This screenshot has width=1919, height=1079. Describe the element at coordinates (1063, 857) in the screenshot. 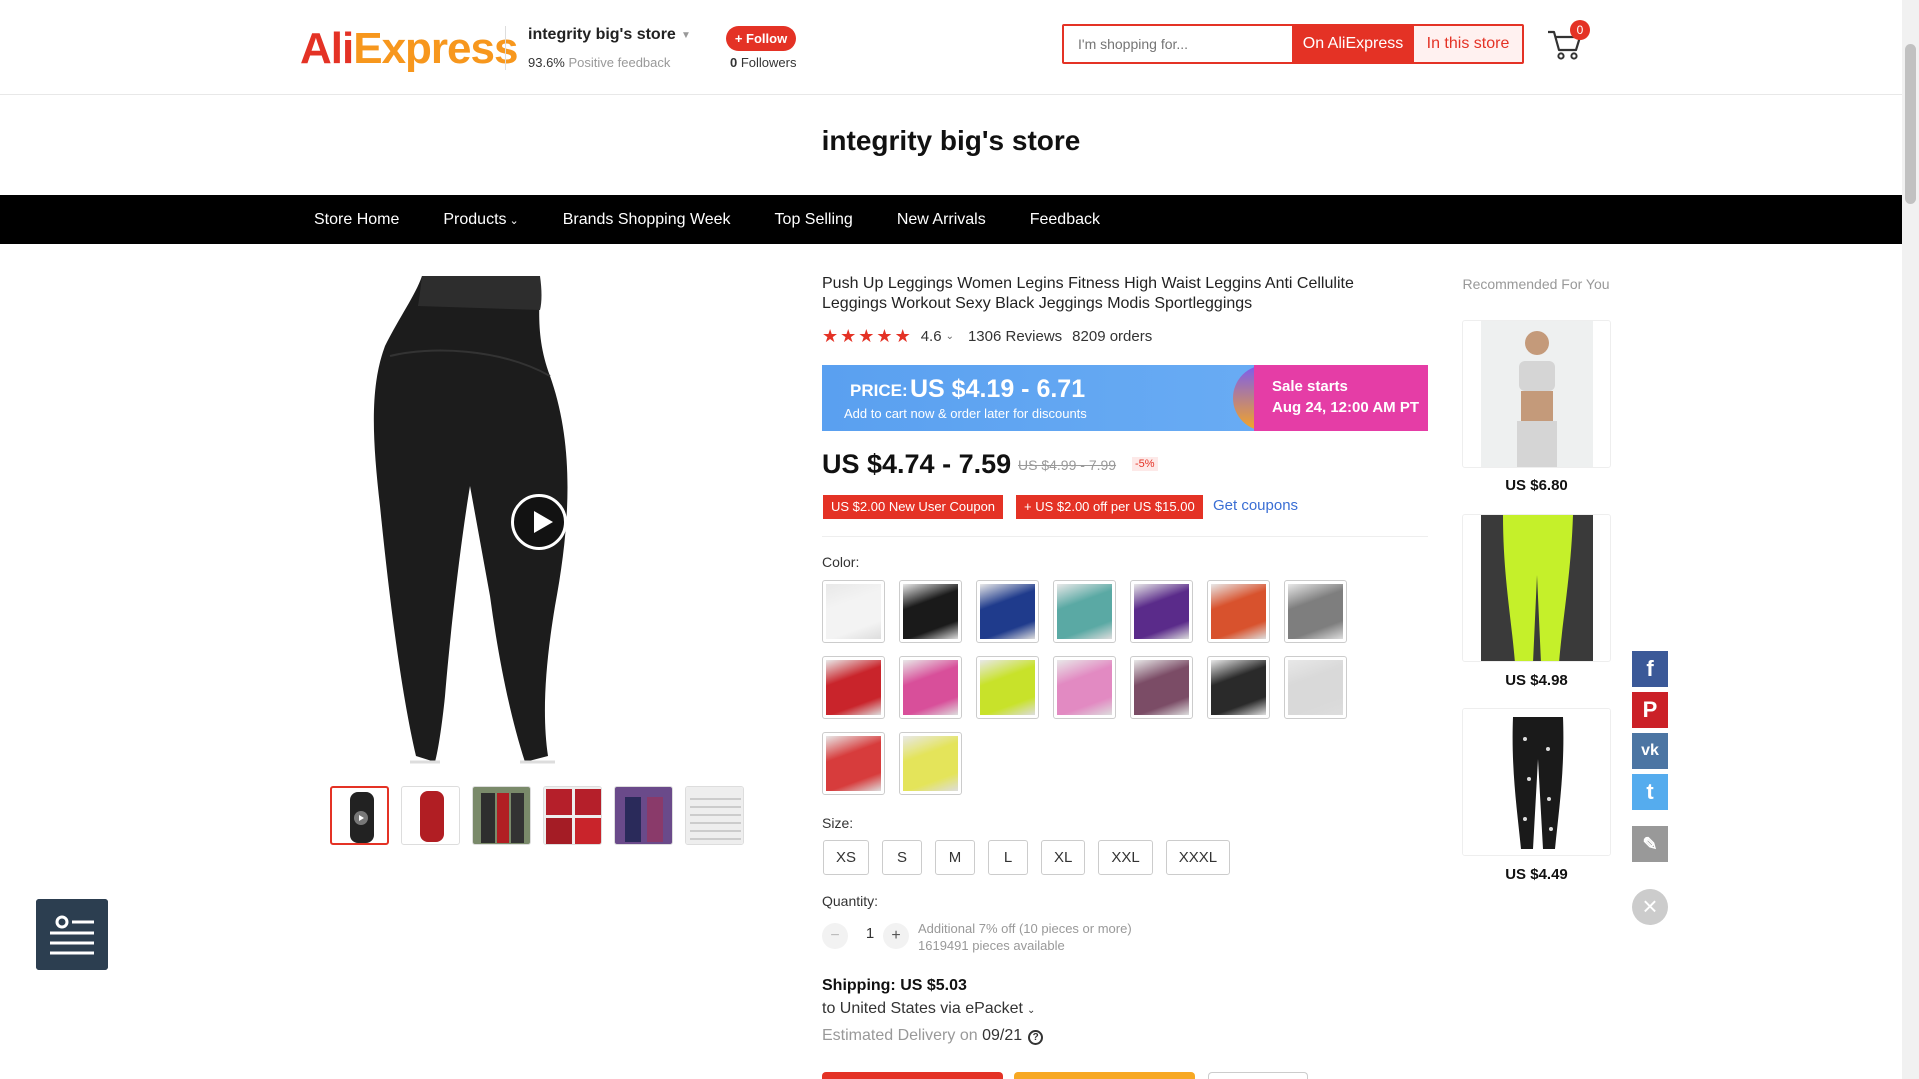

I see `size-xl: XL` at that location.